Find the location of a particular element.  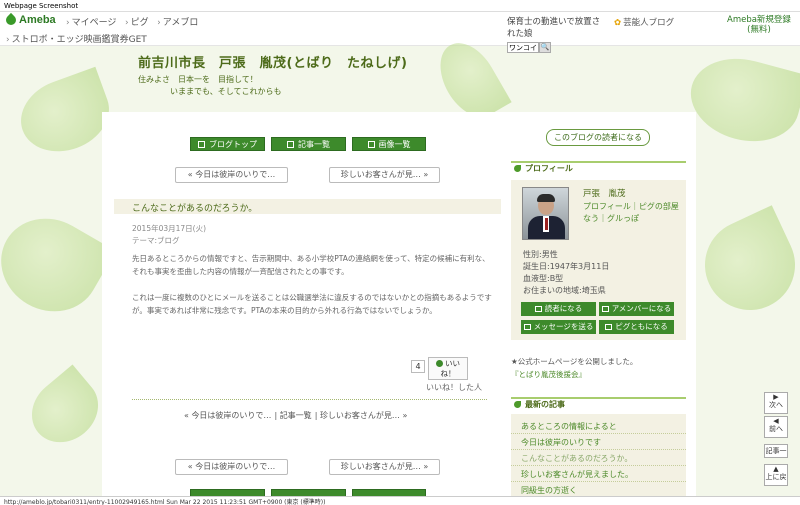

message-button: メッセージを送る is located at coordinates (558, 327).